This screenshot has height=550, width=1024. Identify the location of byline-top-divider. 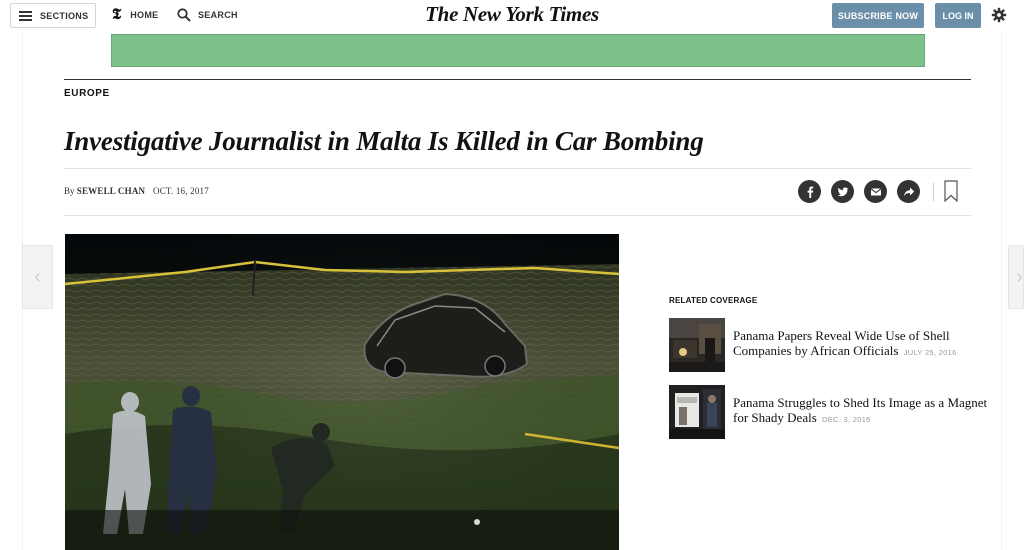
(517, 168).